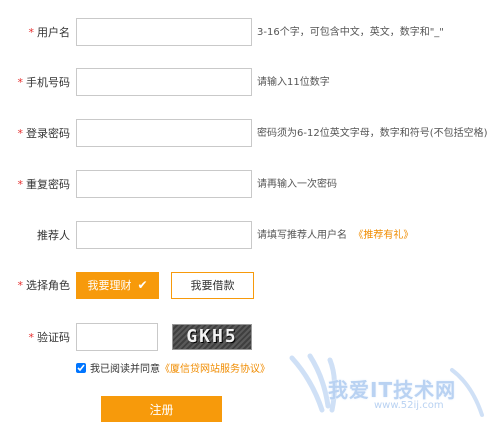  What do you see at coordinates (142, 285) in the screenshot?
I see `check-icon: ✔` at bounding box center [142, 285].